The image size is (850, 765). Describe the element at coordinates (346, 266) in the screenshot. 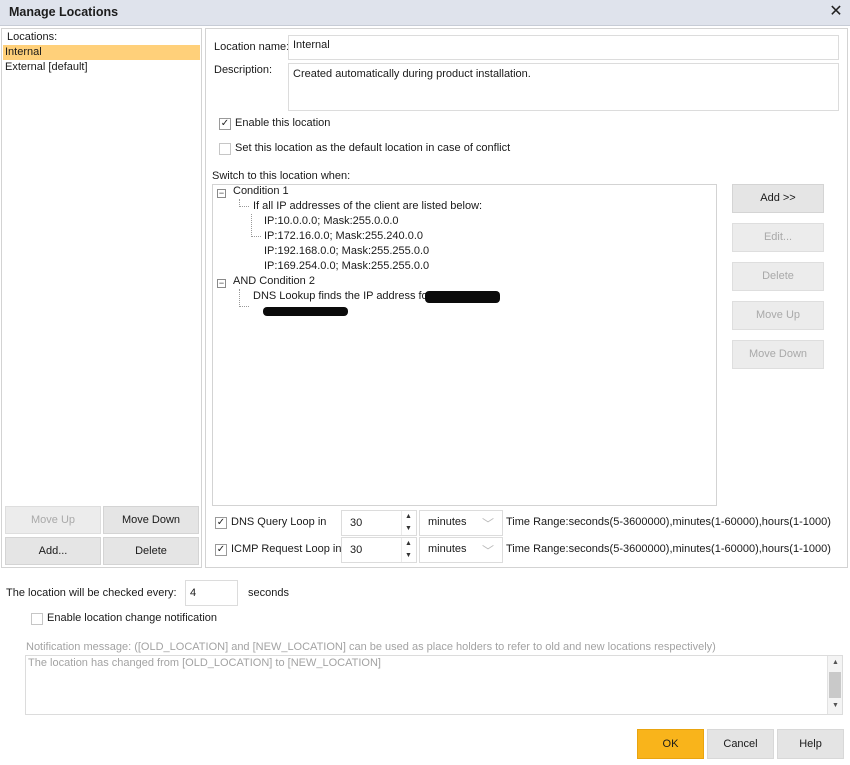

I see `ip-entry-4: IP:169.254.0.0; Mask:255.255.0.0` at that location.